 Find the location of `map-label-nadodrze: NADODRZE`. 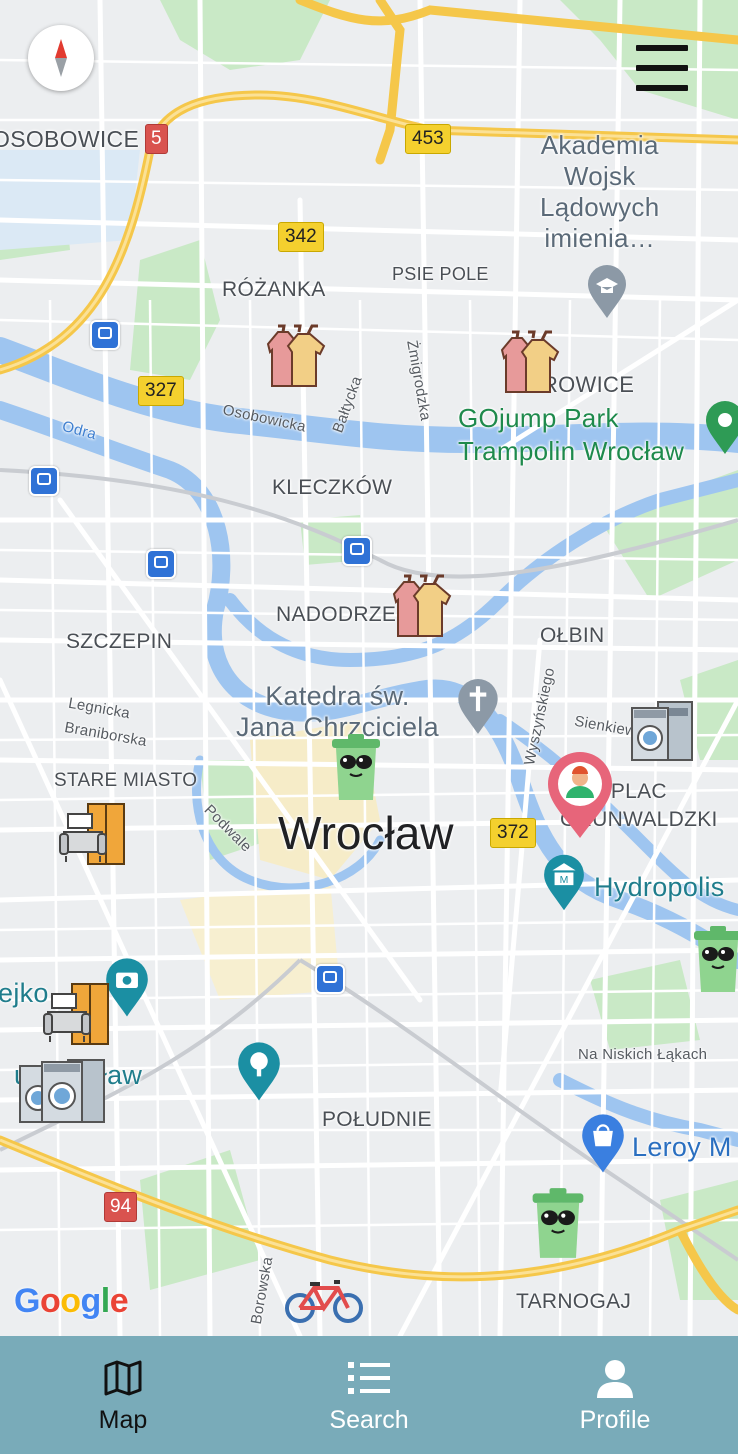

map-label-nadodrze: NADODRZE is located at coordinates (336, 614).